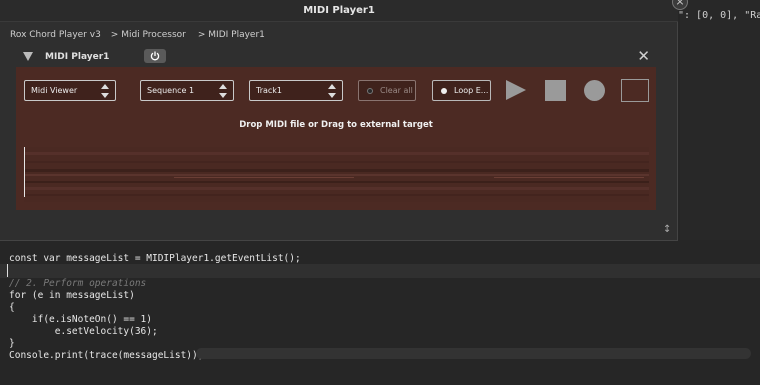 This screenshot has height=385, width=760. Describe the element at coordinates (473, 353) in the screenshot. I see `inline-hint-bar` at that location.